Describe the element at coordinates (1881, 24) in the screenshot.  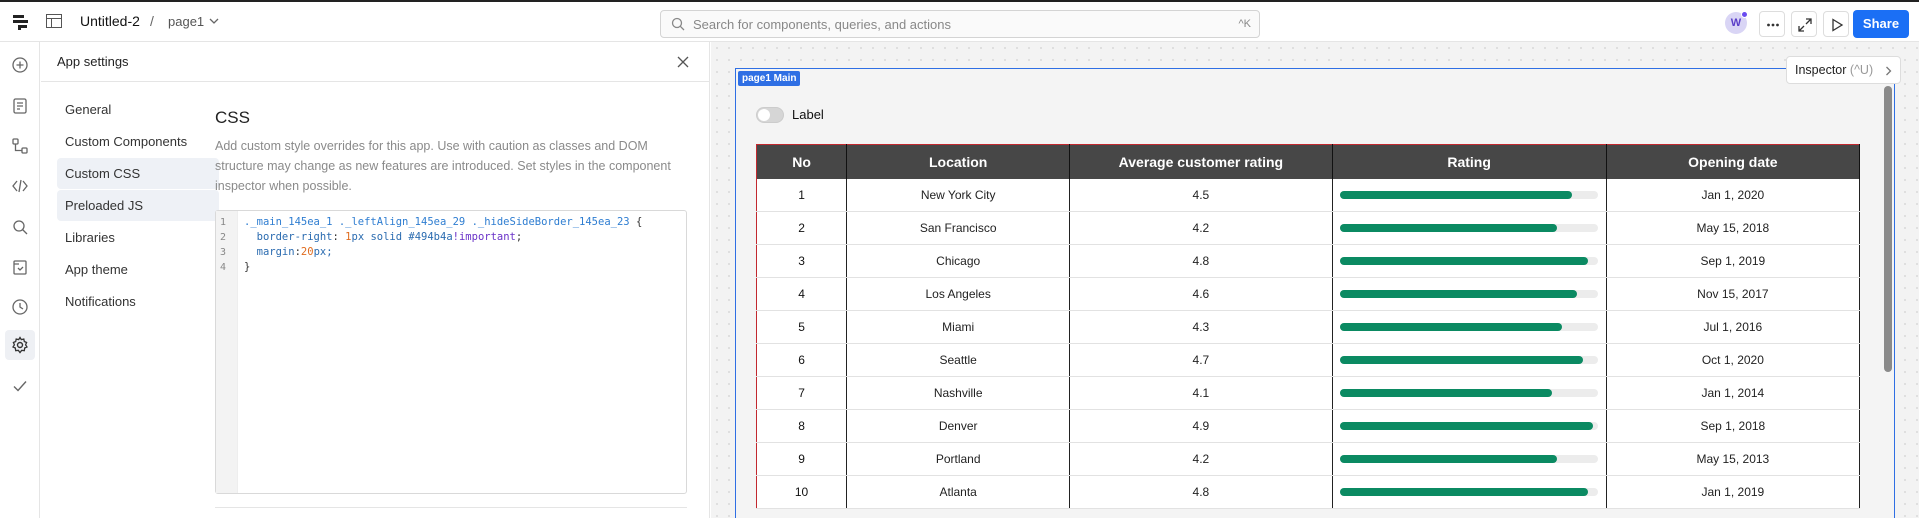
I see `share-button: Share` at that location.